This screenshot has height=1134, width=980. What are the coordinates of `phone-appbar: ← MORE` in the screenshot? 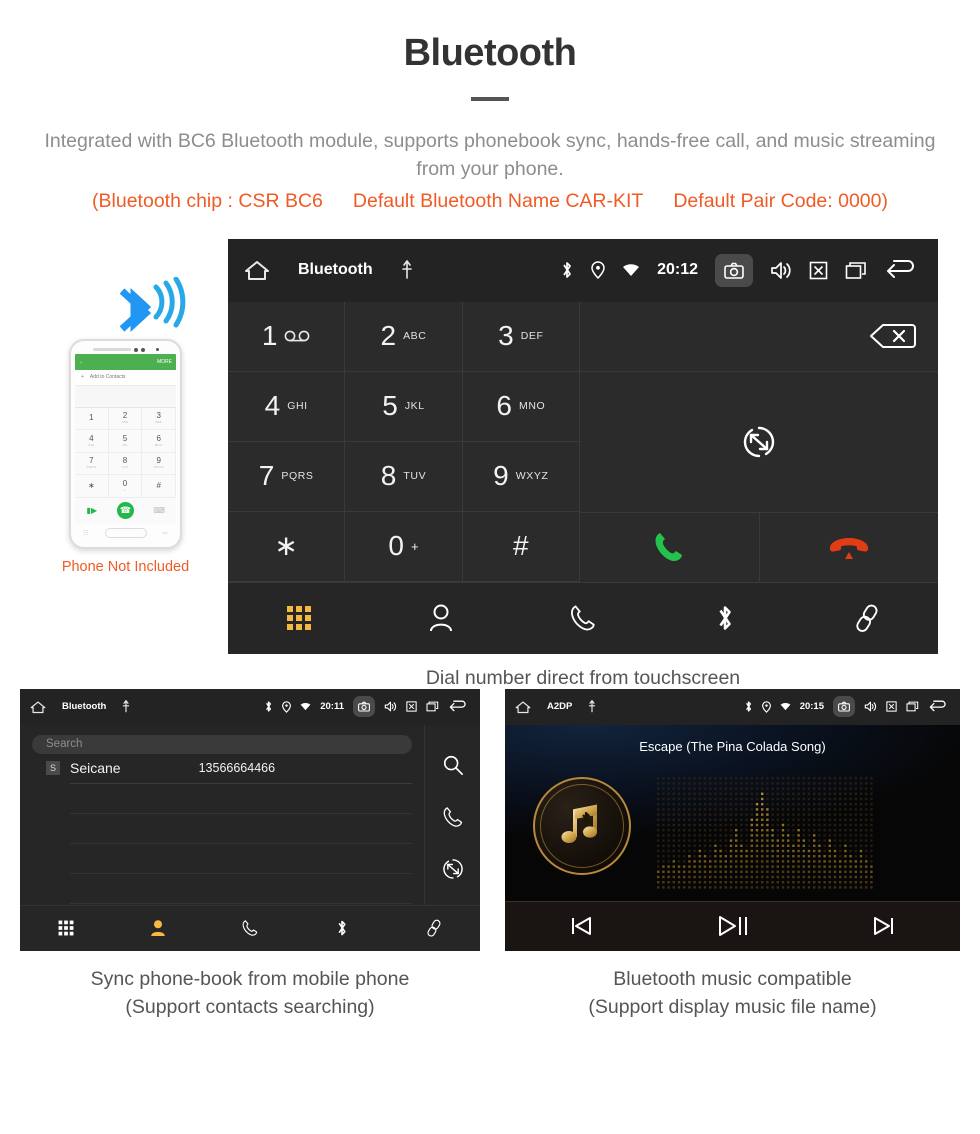 It's located at (125, 361).